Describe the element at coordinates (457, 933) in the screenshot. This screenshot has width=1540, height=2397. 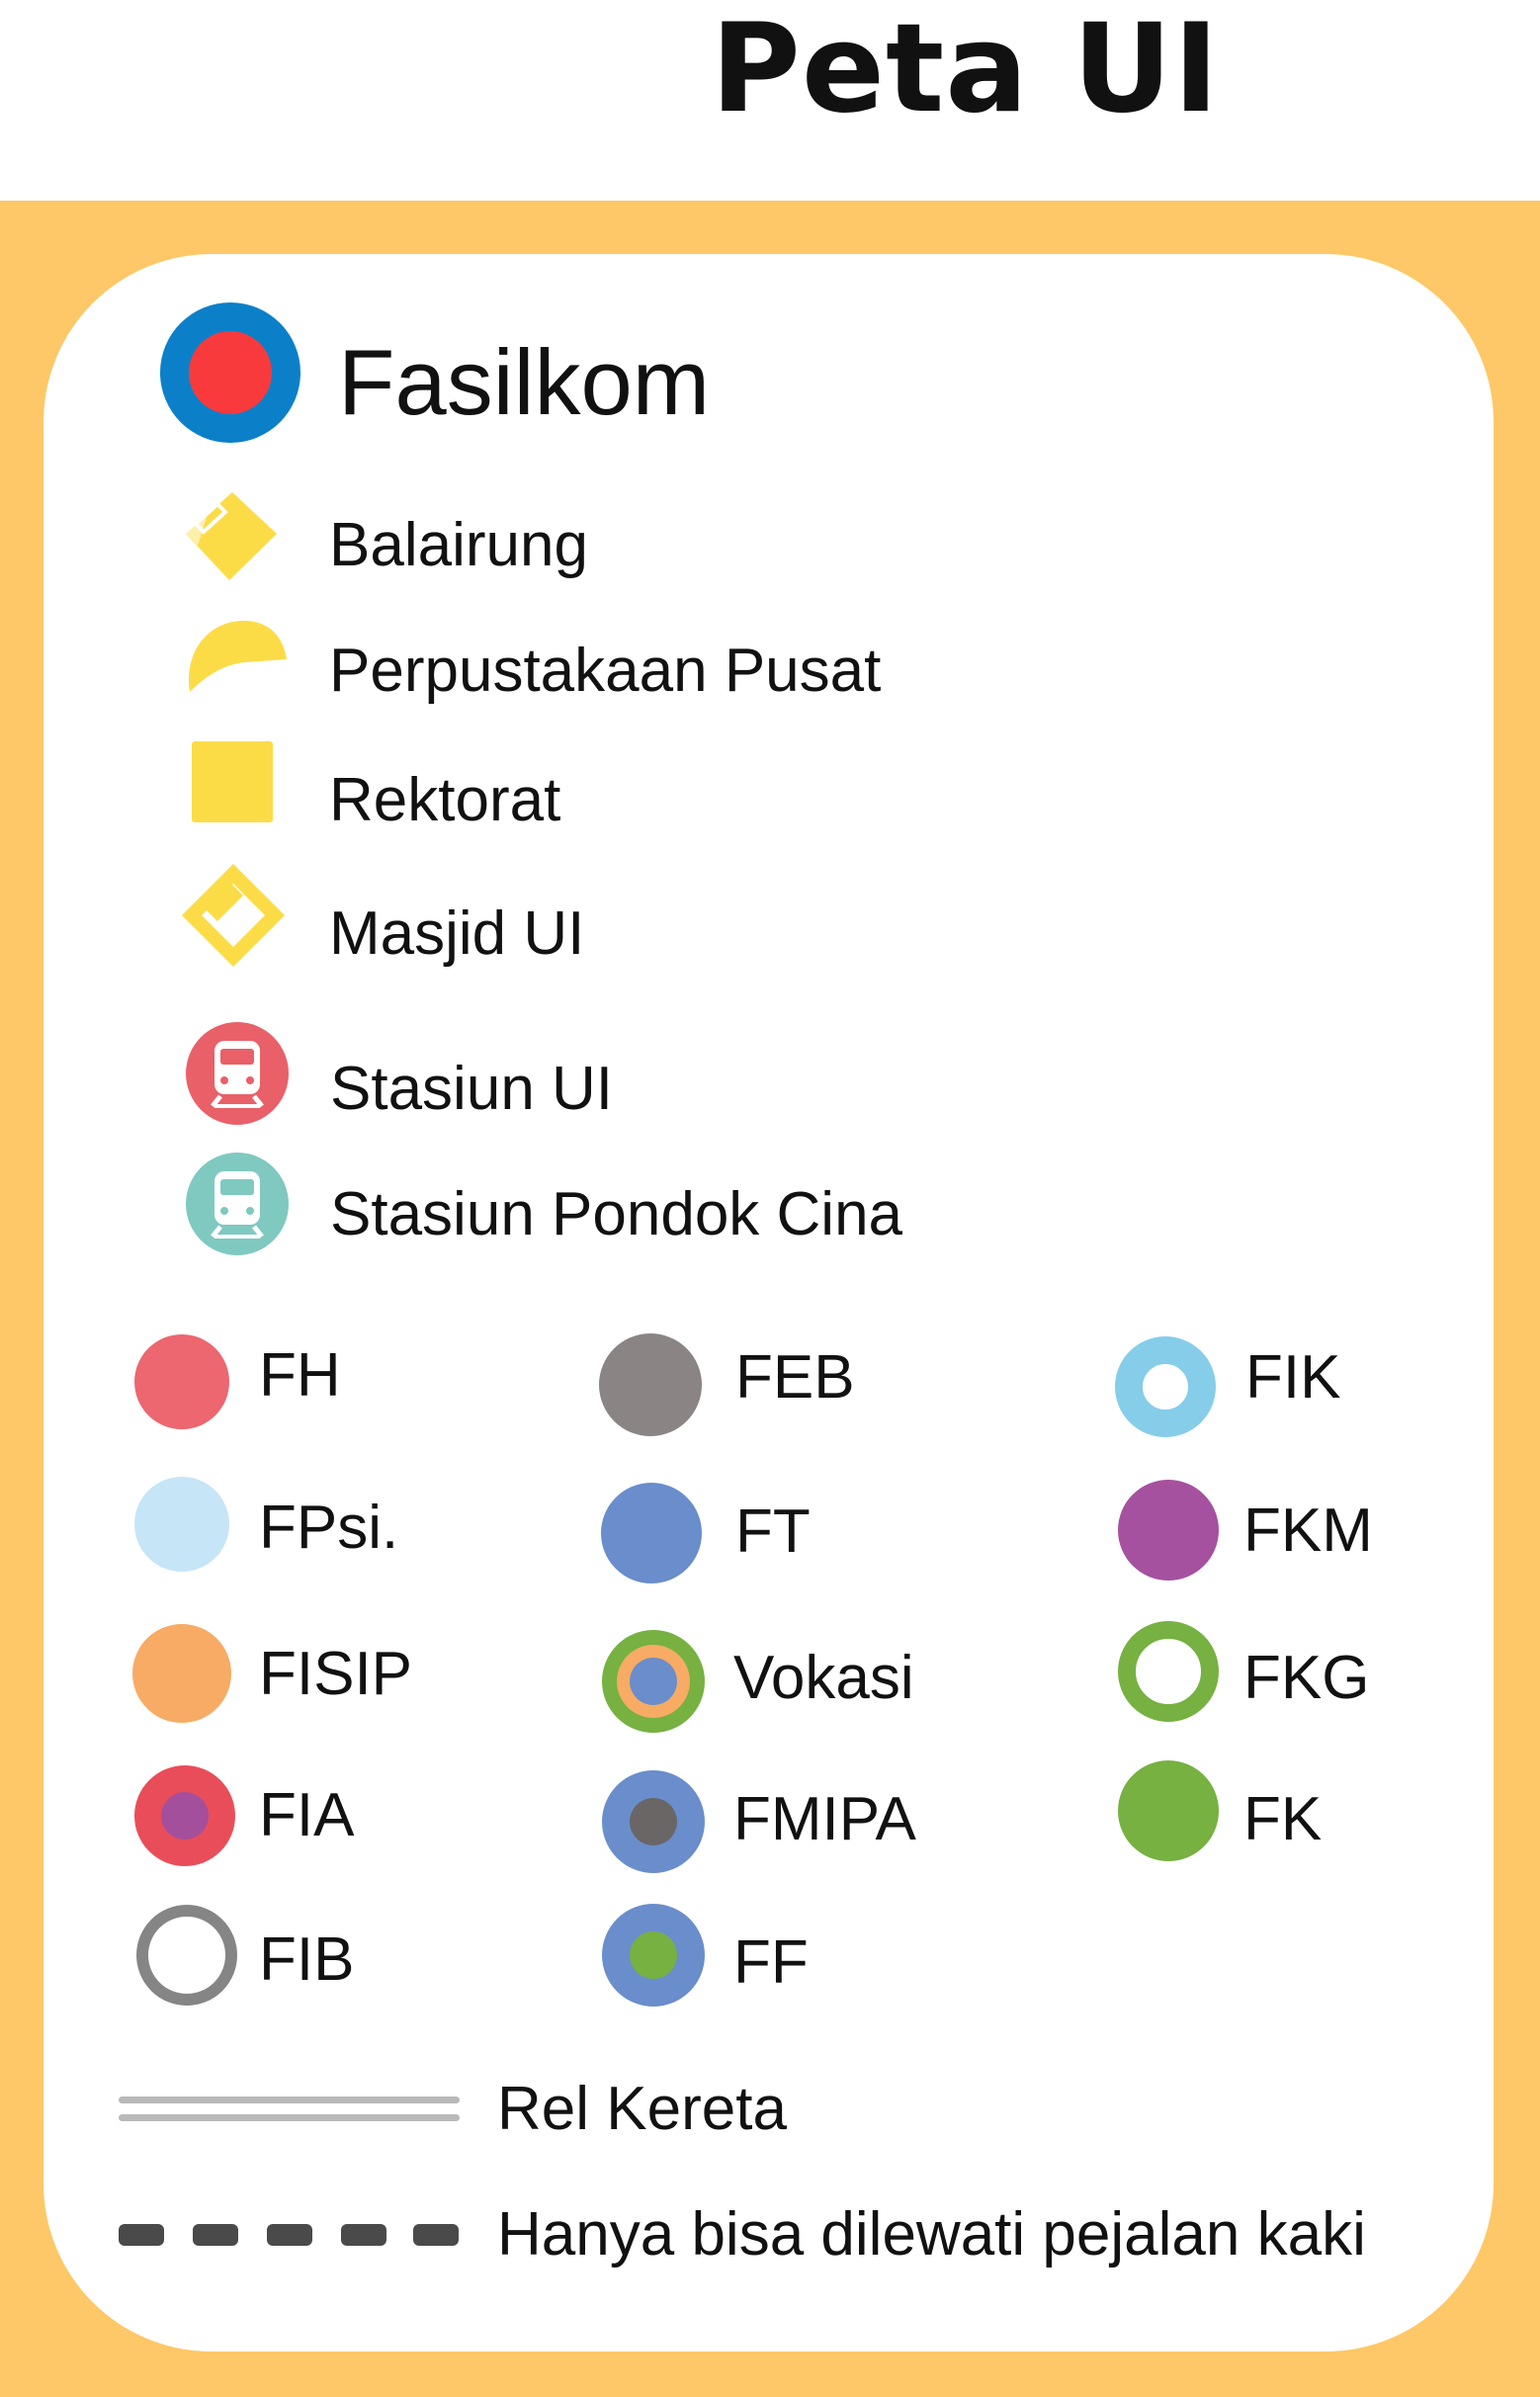
I see `legend-label-masjid: Masjid UI` at that location.